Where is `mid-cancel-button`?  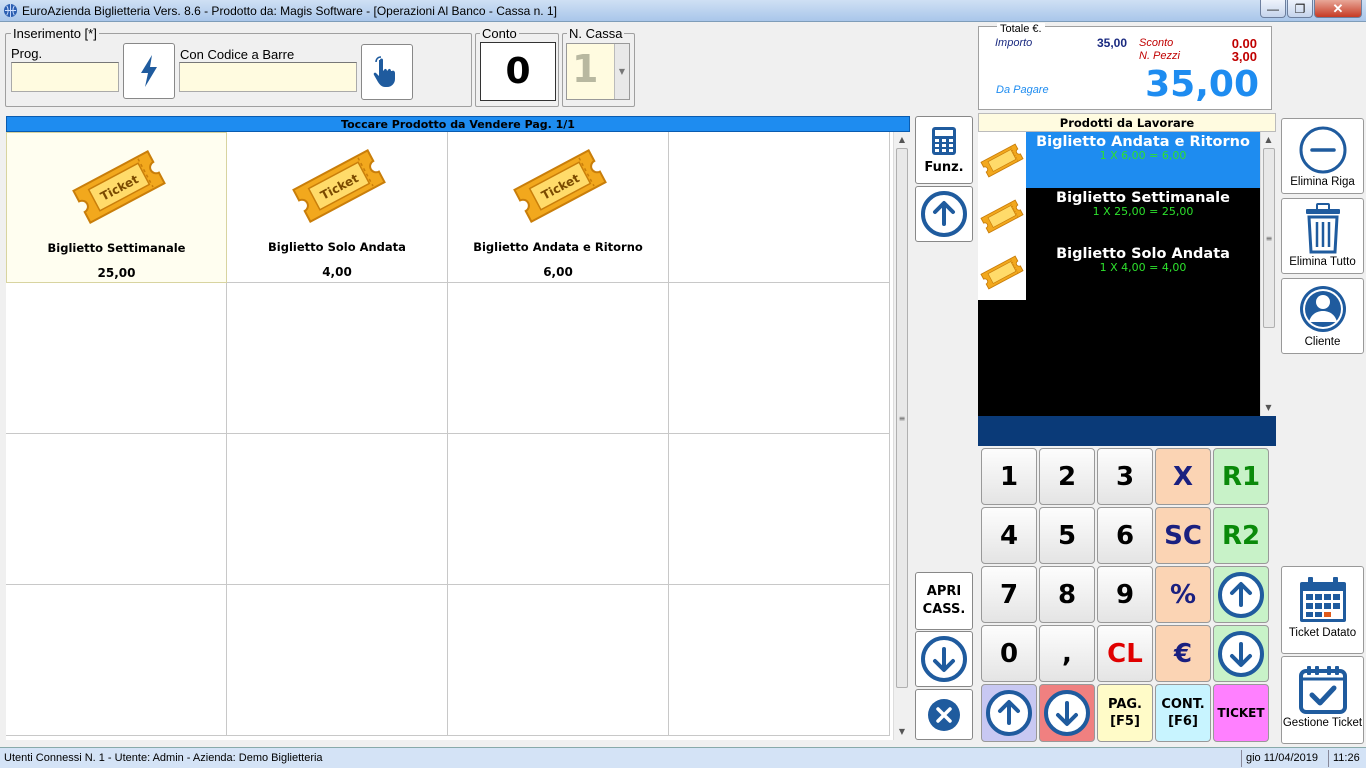
mid-cancel-button is located at coordinates (944, 714).